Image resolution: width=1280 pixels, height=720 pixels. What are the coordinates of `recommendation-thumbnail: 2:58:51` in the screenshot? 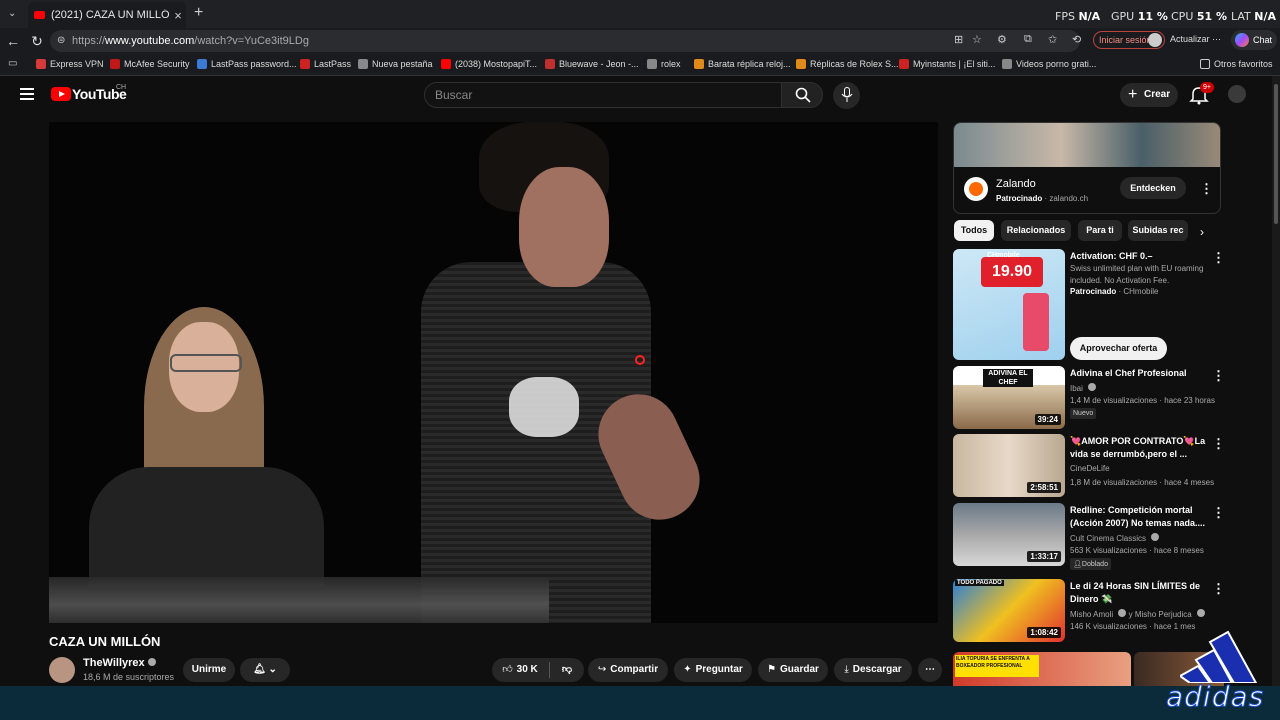 It's located at (1009, 465).